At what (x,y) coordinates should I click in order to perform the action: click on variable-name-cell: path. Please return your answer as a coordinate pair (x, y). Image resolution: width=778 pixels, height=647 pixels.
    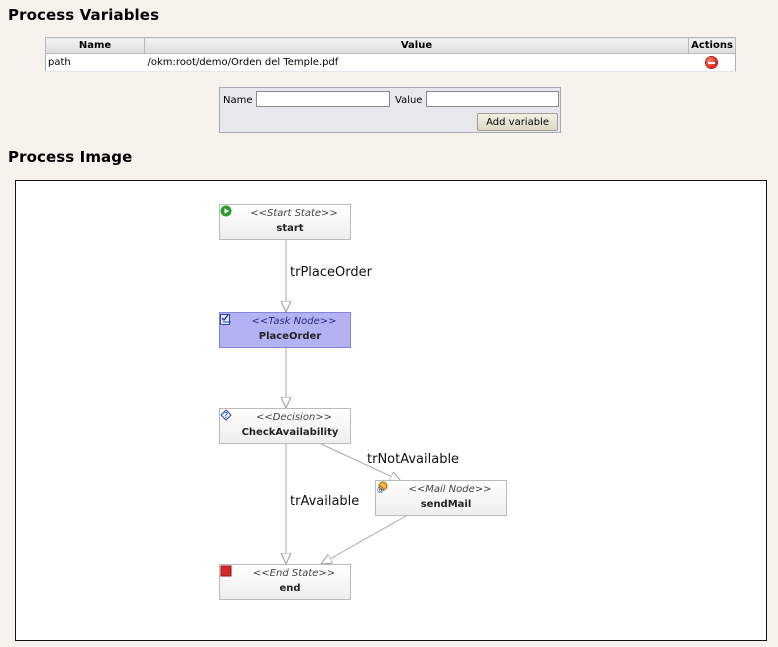
    Looking at the image, I should click on (95, 62).